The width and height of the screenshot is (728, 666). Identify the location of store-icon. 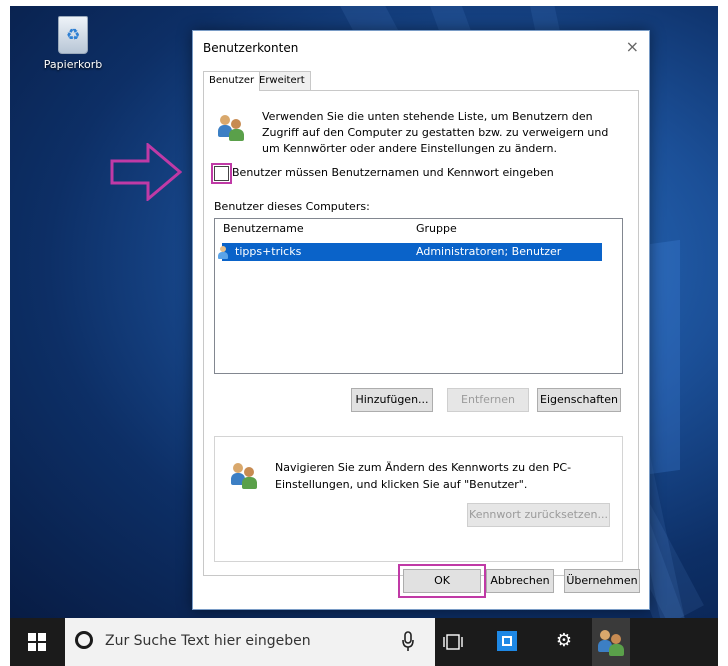
(507, 641).